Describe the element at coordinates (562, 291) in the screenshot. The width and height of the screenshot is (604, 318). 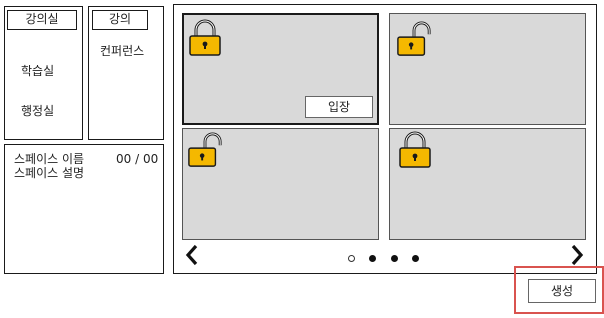
I see `create-button: 생성` at that location.